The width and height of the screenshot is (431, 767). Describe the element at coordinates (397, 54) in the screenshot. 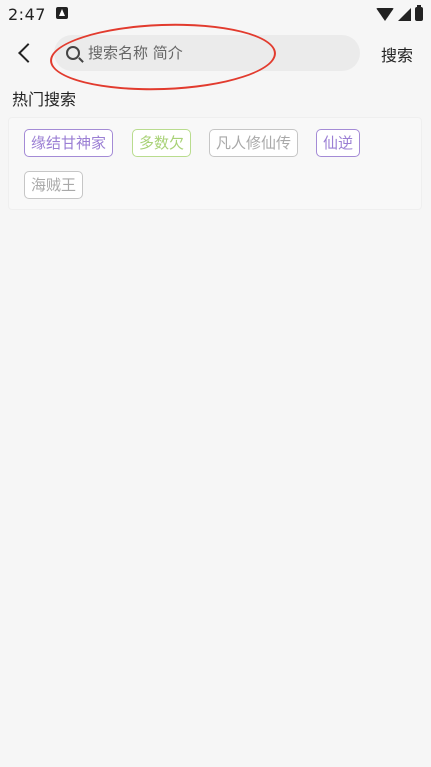

I see `search-button: 搜索` at that location.